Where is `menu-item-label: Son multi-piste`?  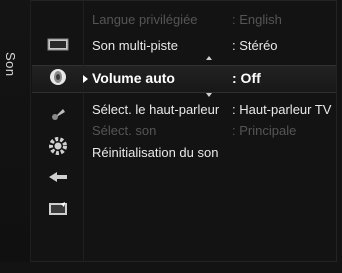 menu-item-label: Son multi-piste is located at coordinates (135, 45).